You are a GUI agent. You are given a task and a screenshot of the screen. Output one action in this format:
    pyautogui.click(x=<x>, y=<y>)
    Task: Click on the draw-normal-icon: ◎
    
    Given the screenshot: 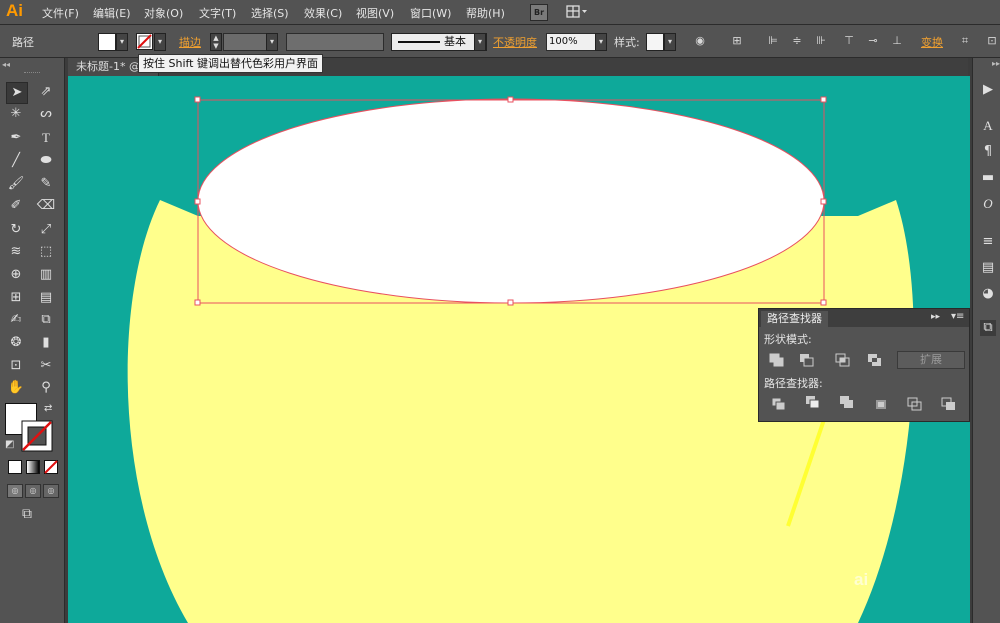 What is the action you would take?
    pyautogui.click(x=15, y=491)
    